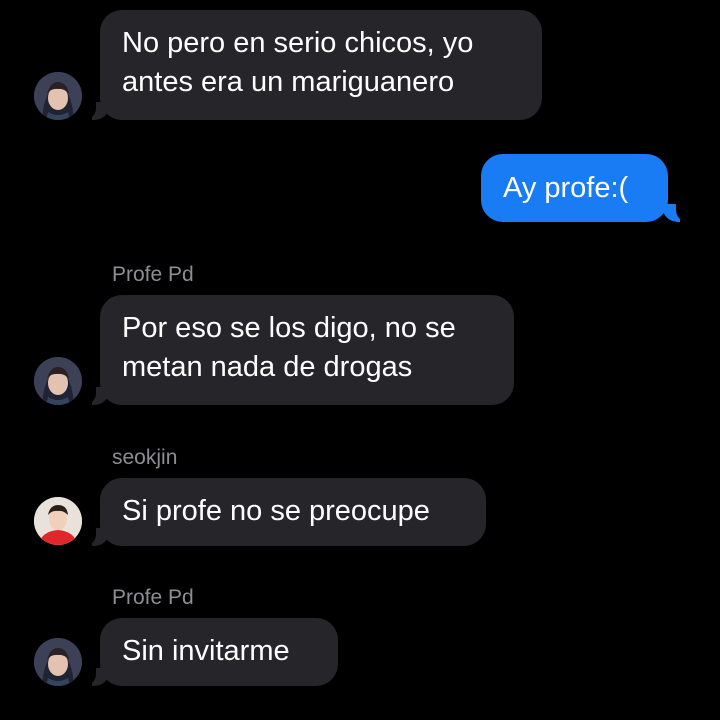  I want to click on message-text: Si profe no se preocupe, so click(276, 511).